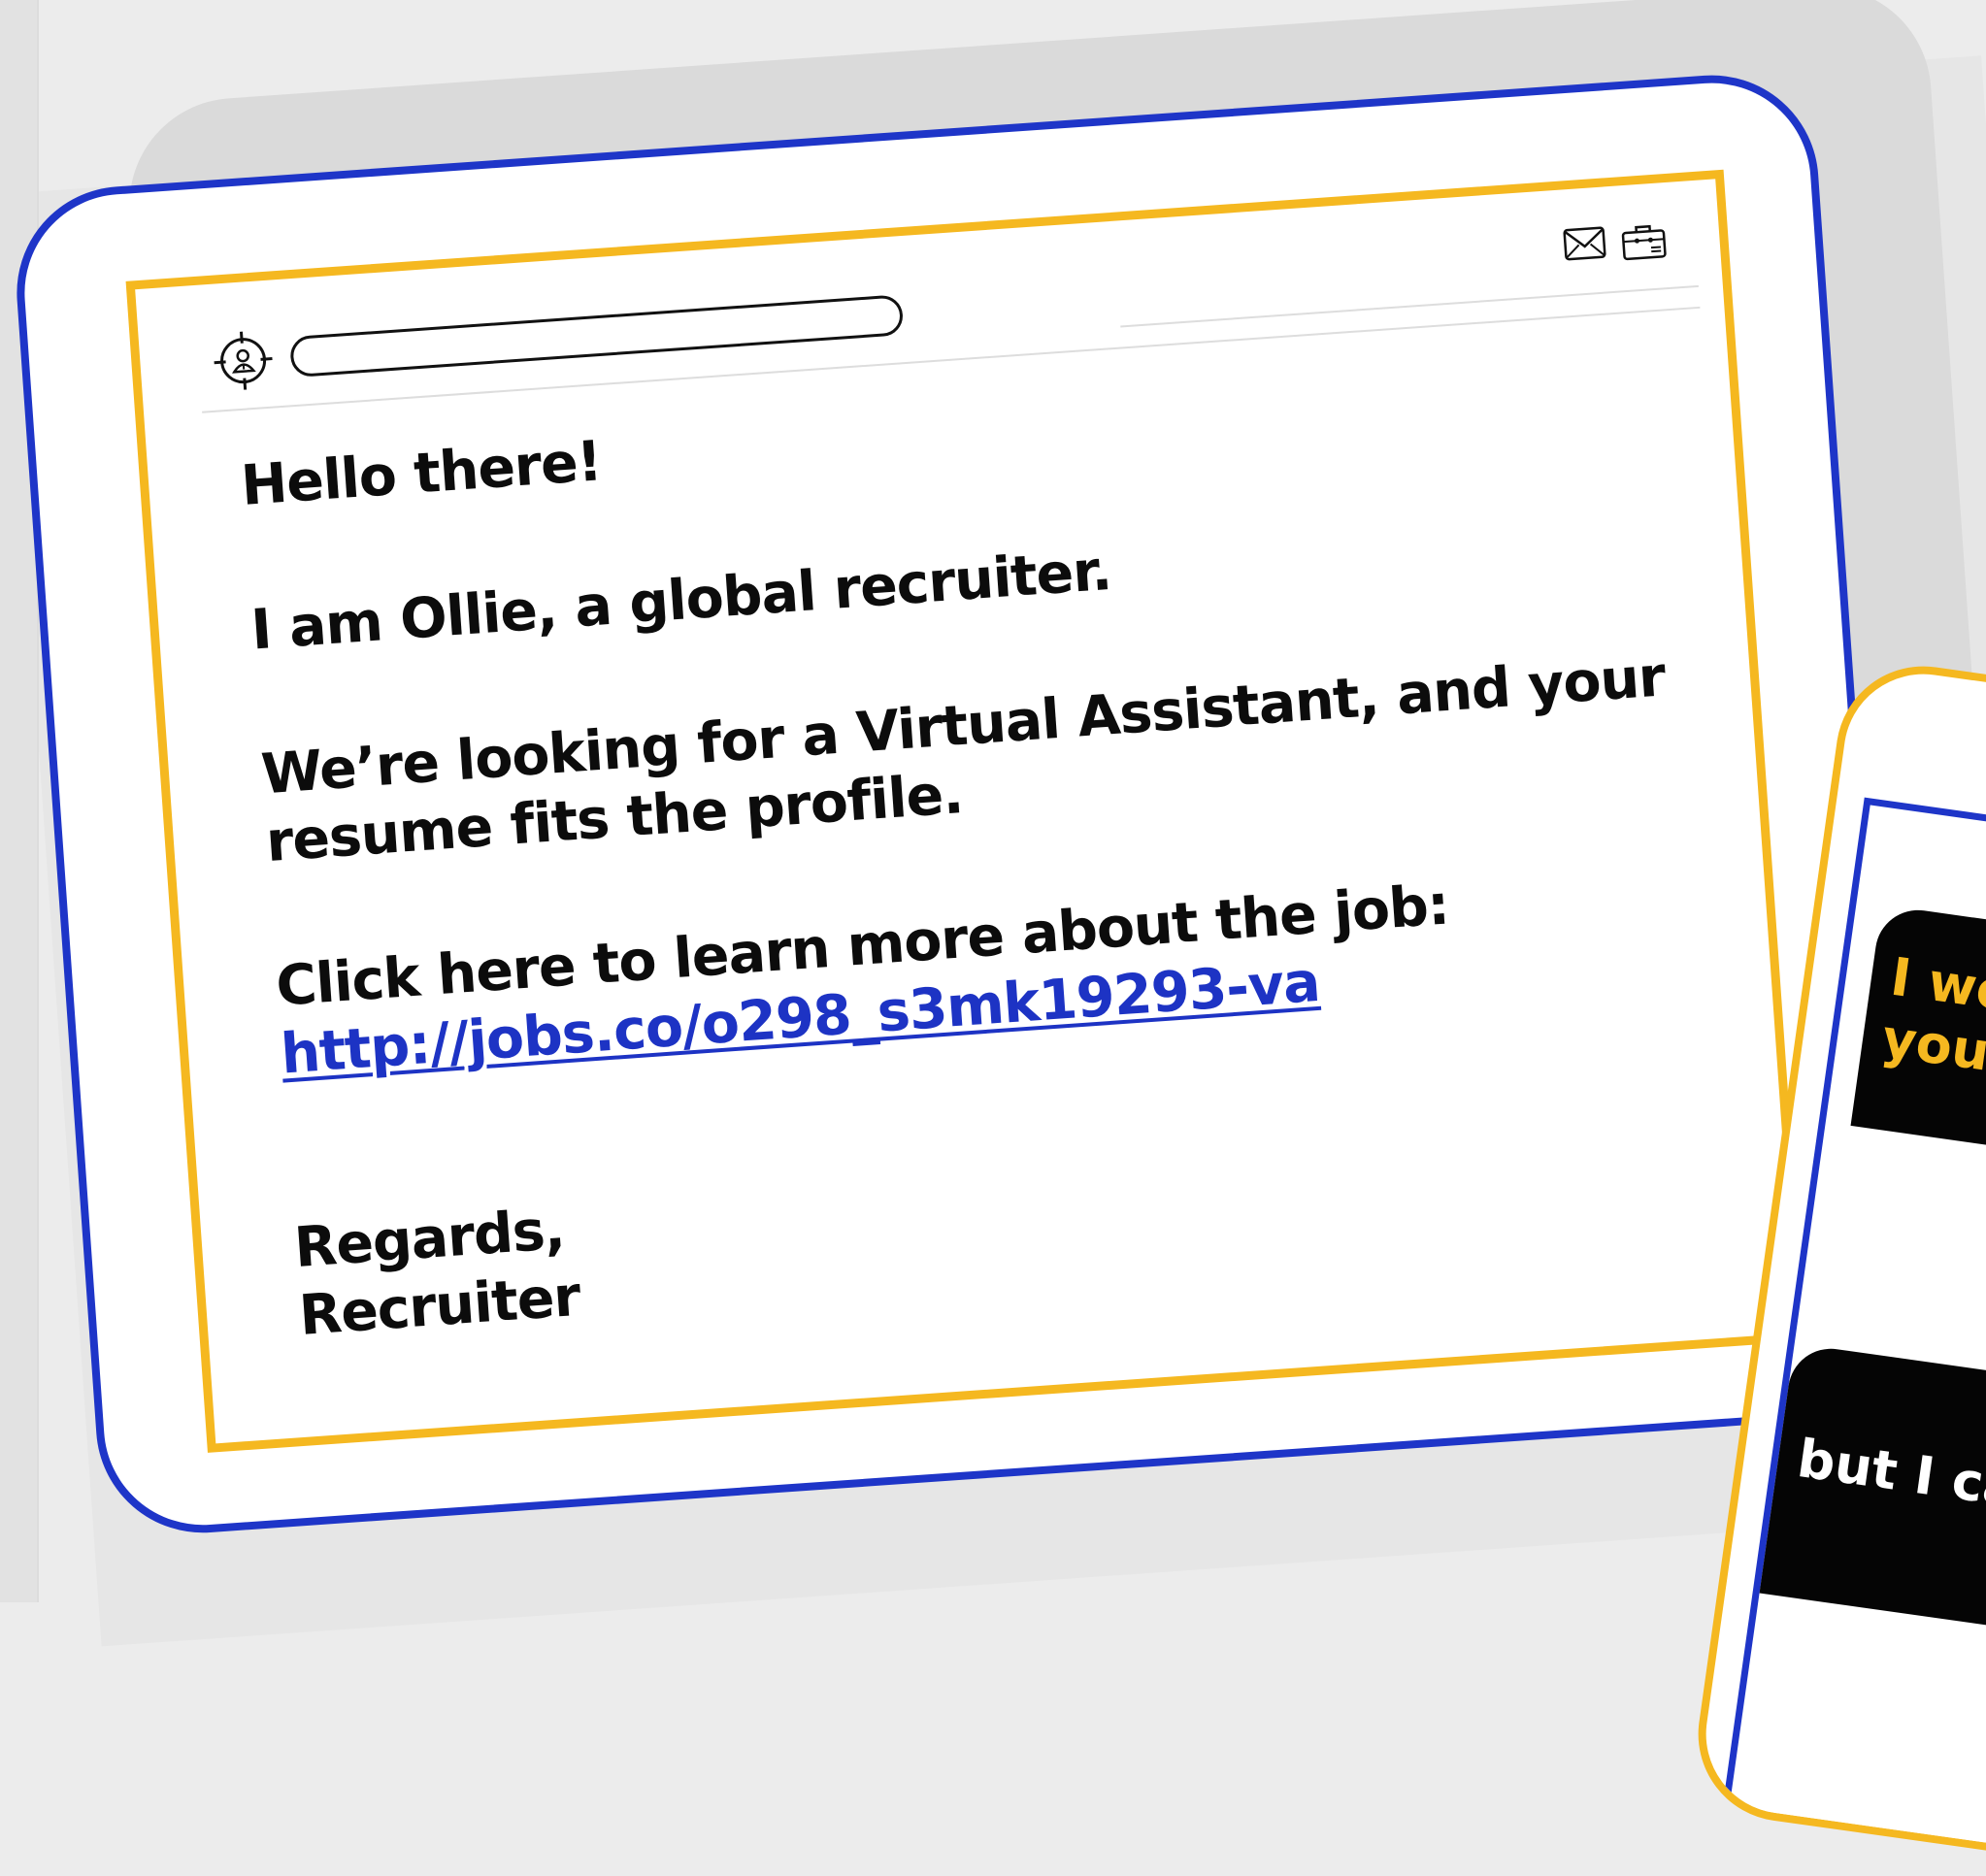  Describe the element at coordinates (1932, 1045) in the screenshot. I see `chat-bubble-1-line-2: you` at that location.